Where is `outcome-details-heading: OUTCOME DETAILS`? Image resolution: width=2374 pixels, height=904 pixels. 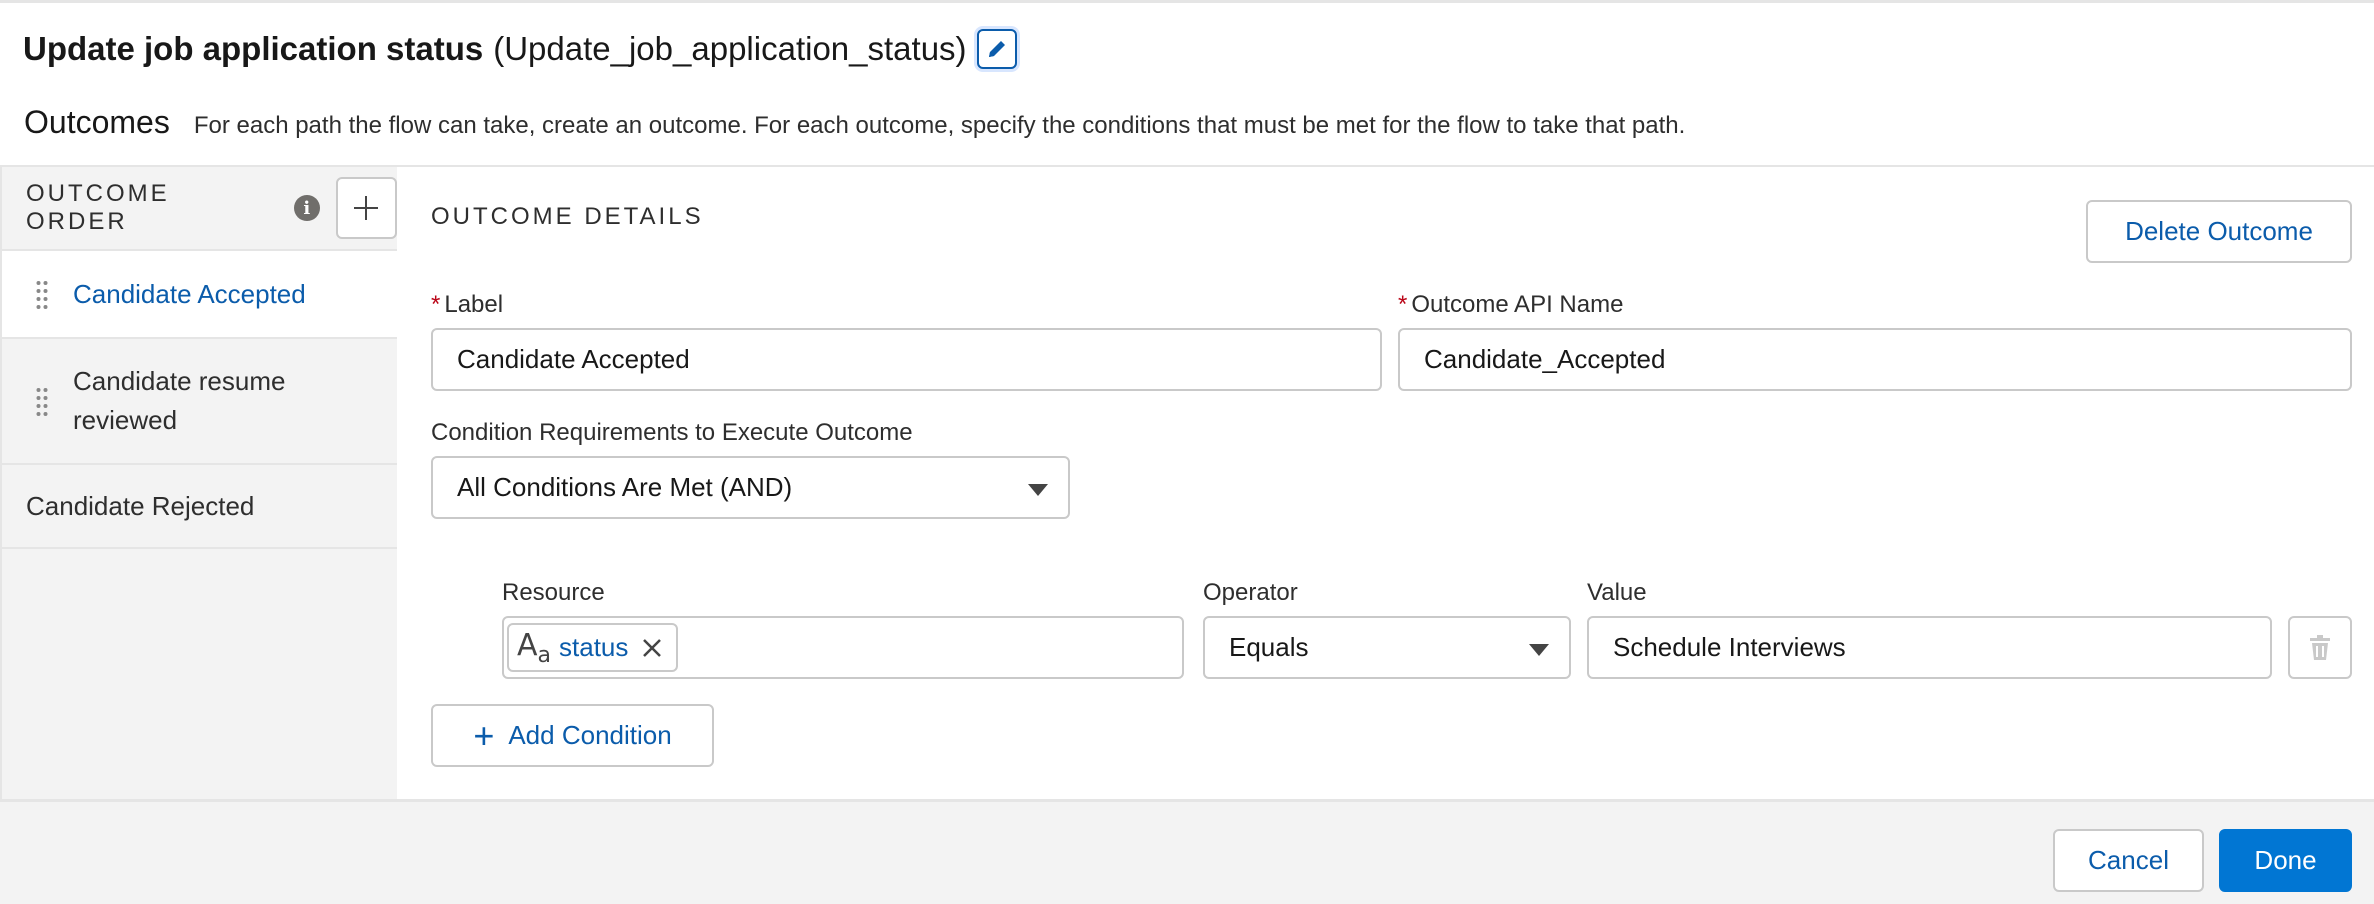 outcome-details-heading: OUTCOME DETAILS is located at coordinates (567, 216).